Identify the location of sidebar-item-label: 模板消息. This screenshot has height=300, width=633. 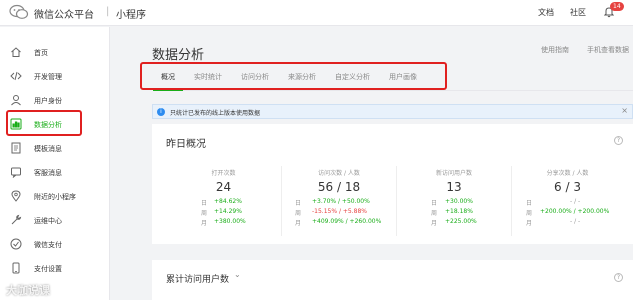
(48, 149).